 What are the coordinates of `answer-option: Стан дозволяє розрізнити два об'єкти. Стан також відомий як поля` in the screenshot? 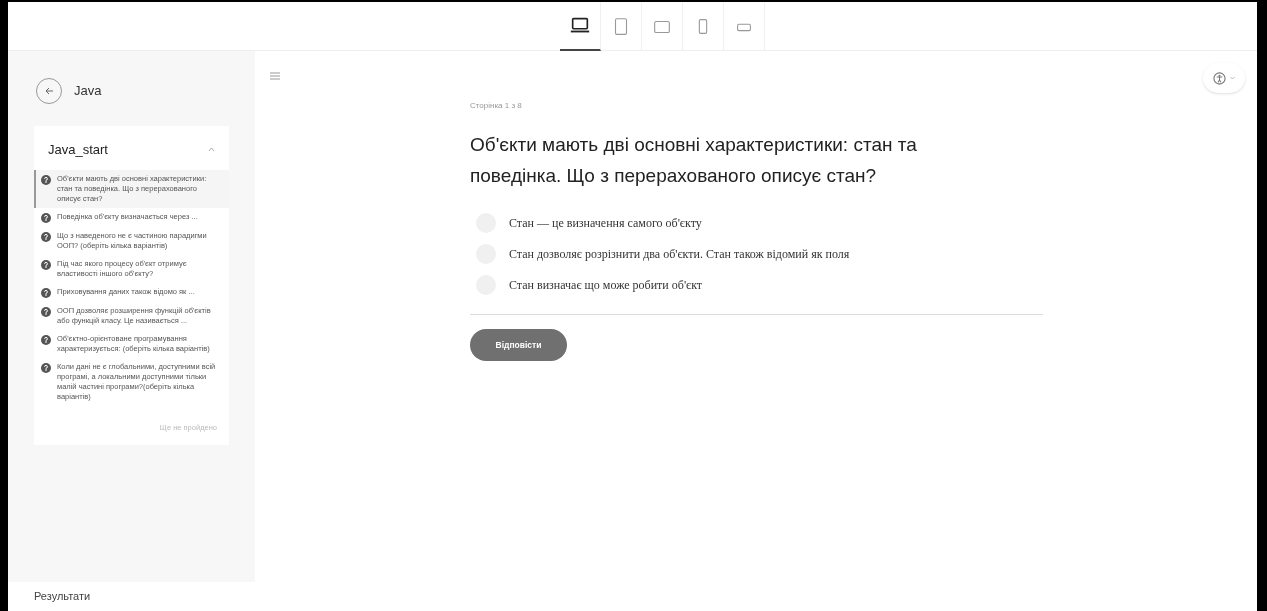 It's located at (756, 254).